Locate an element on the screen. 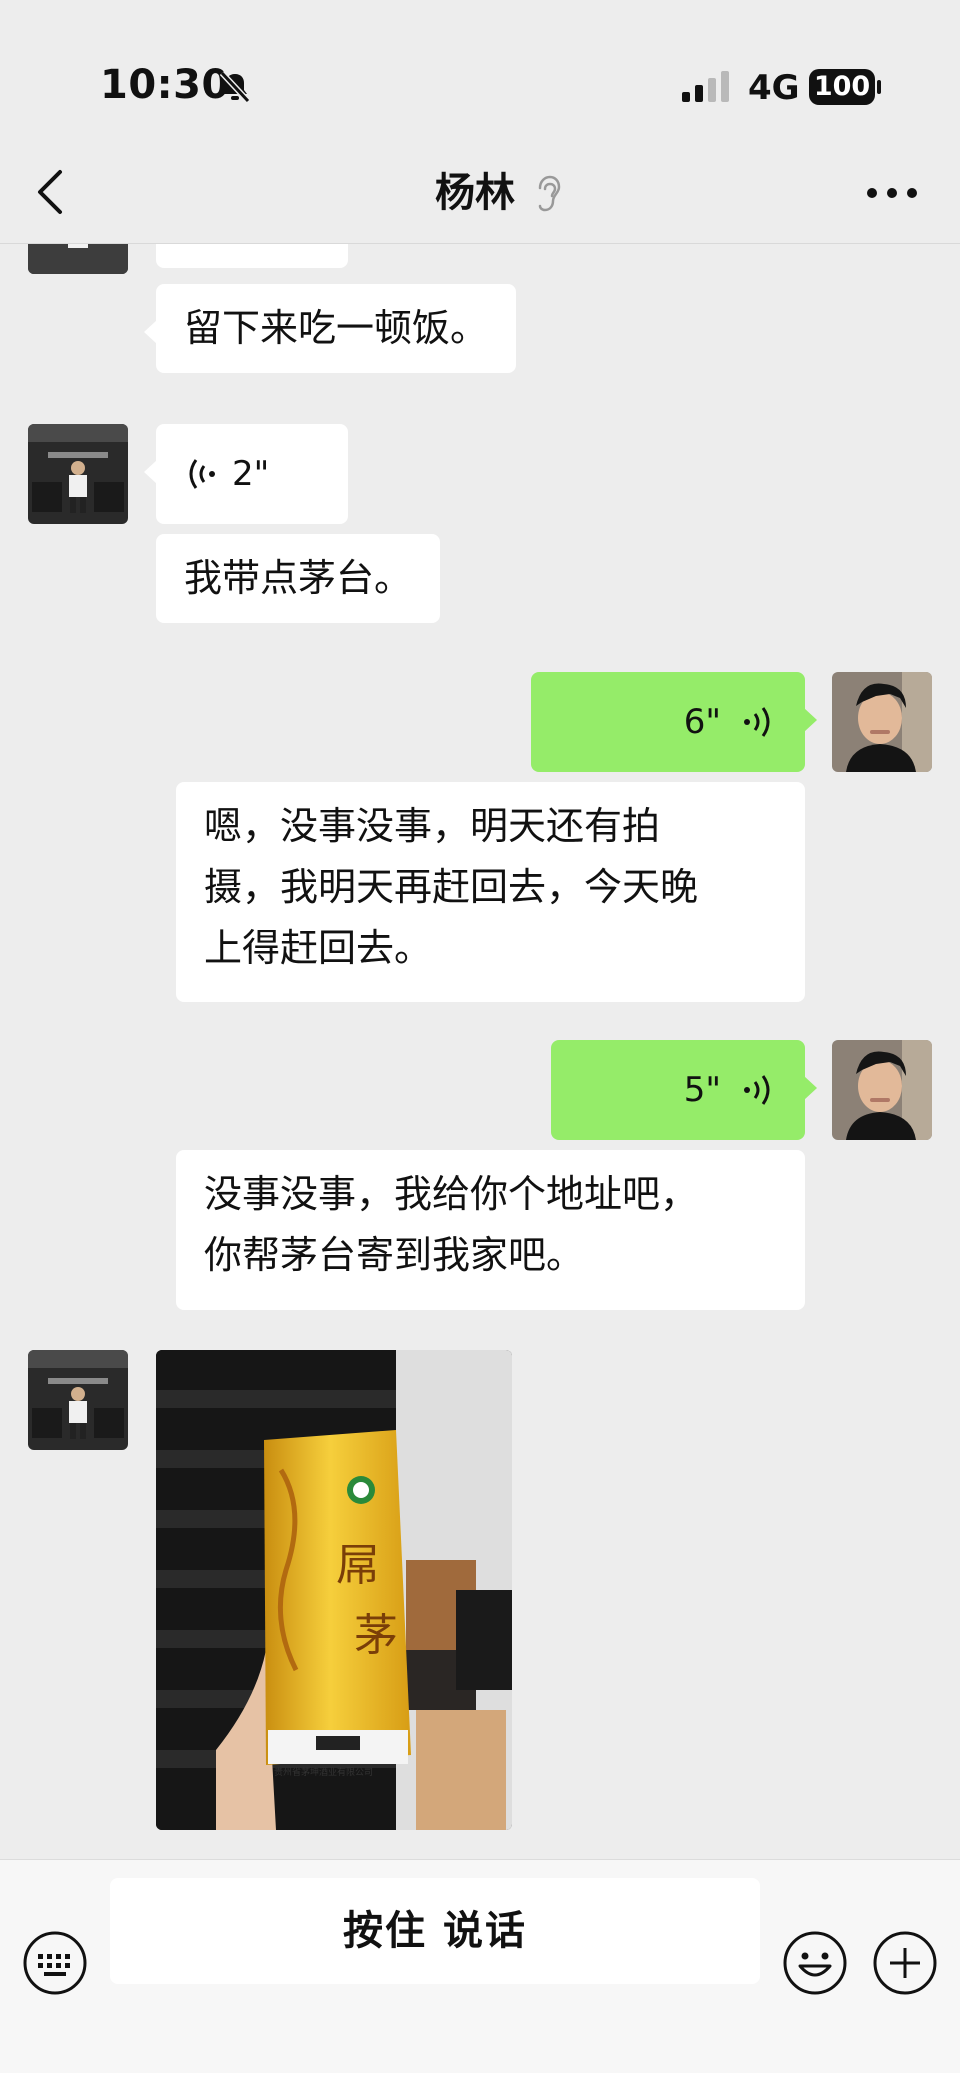  photo-bottle: 屌 茅 贵州省茅坤酒业有限公司 is located at coordinates (334, 1590).